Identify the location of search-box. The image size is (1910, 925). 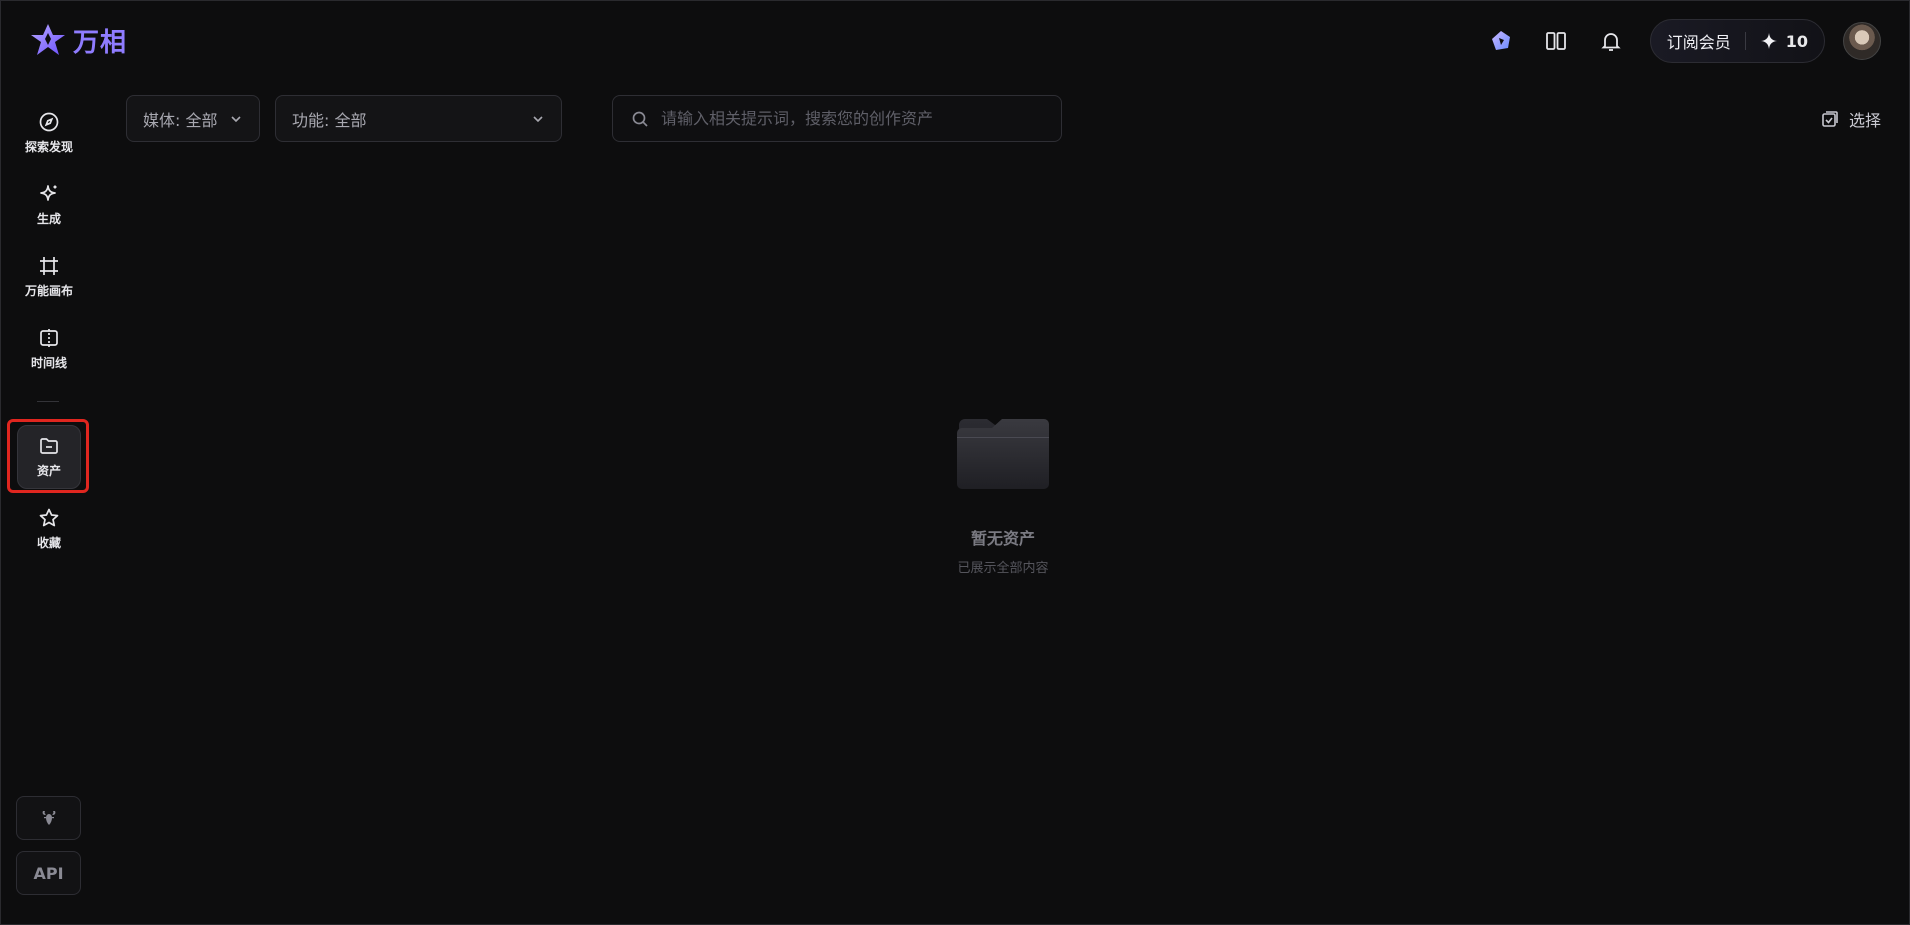
(837, 118).